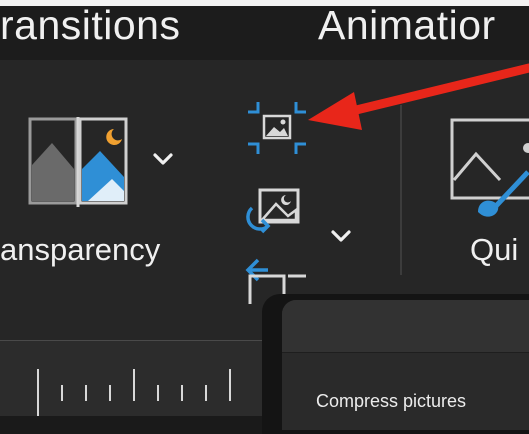 This screenshot has width=529, height=434. I want to click on quick-styles-label: Qui, so click(494, 249).